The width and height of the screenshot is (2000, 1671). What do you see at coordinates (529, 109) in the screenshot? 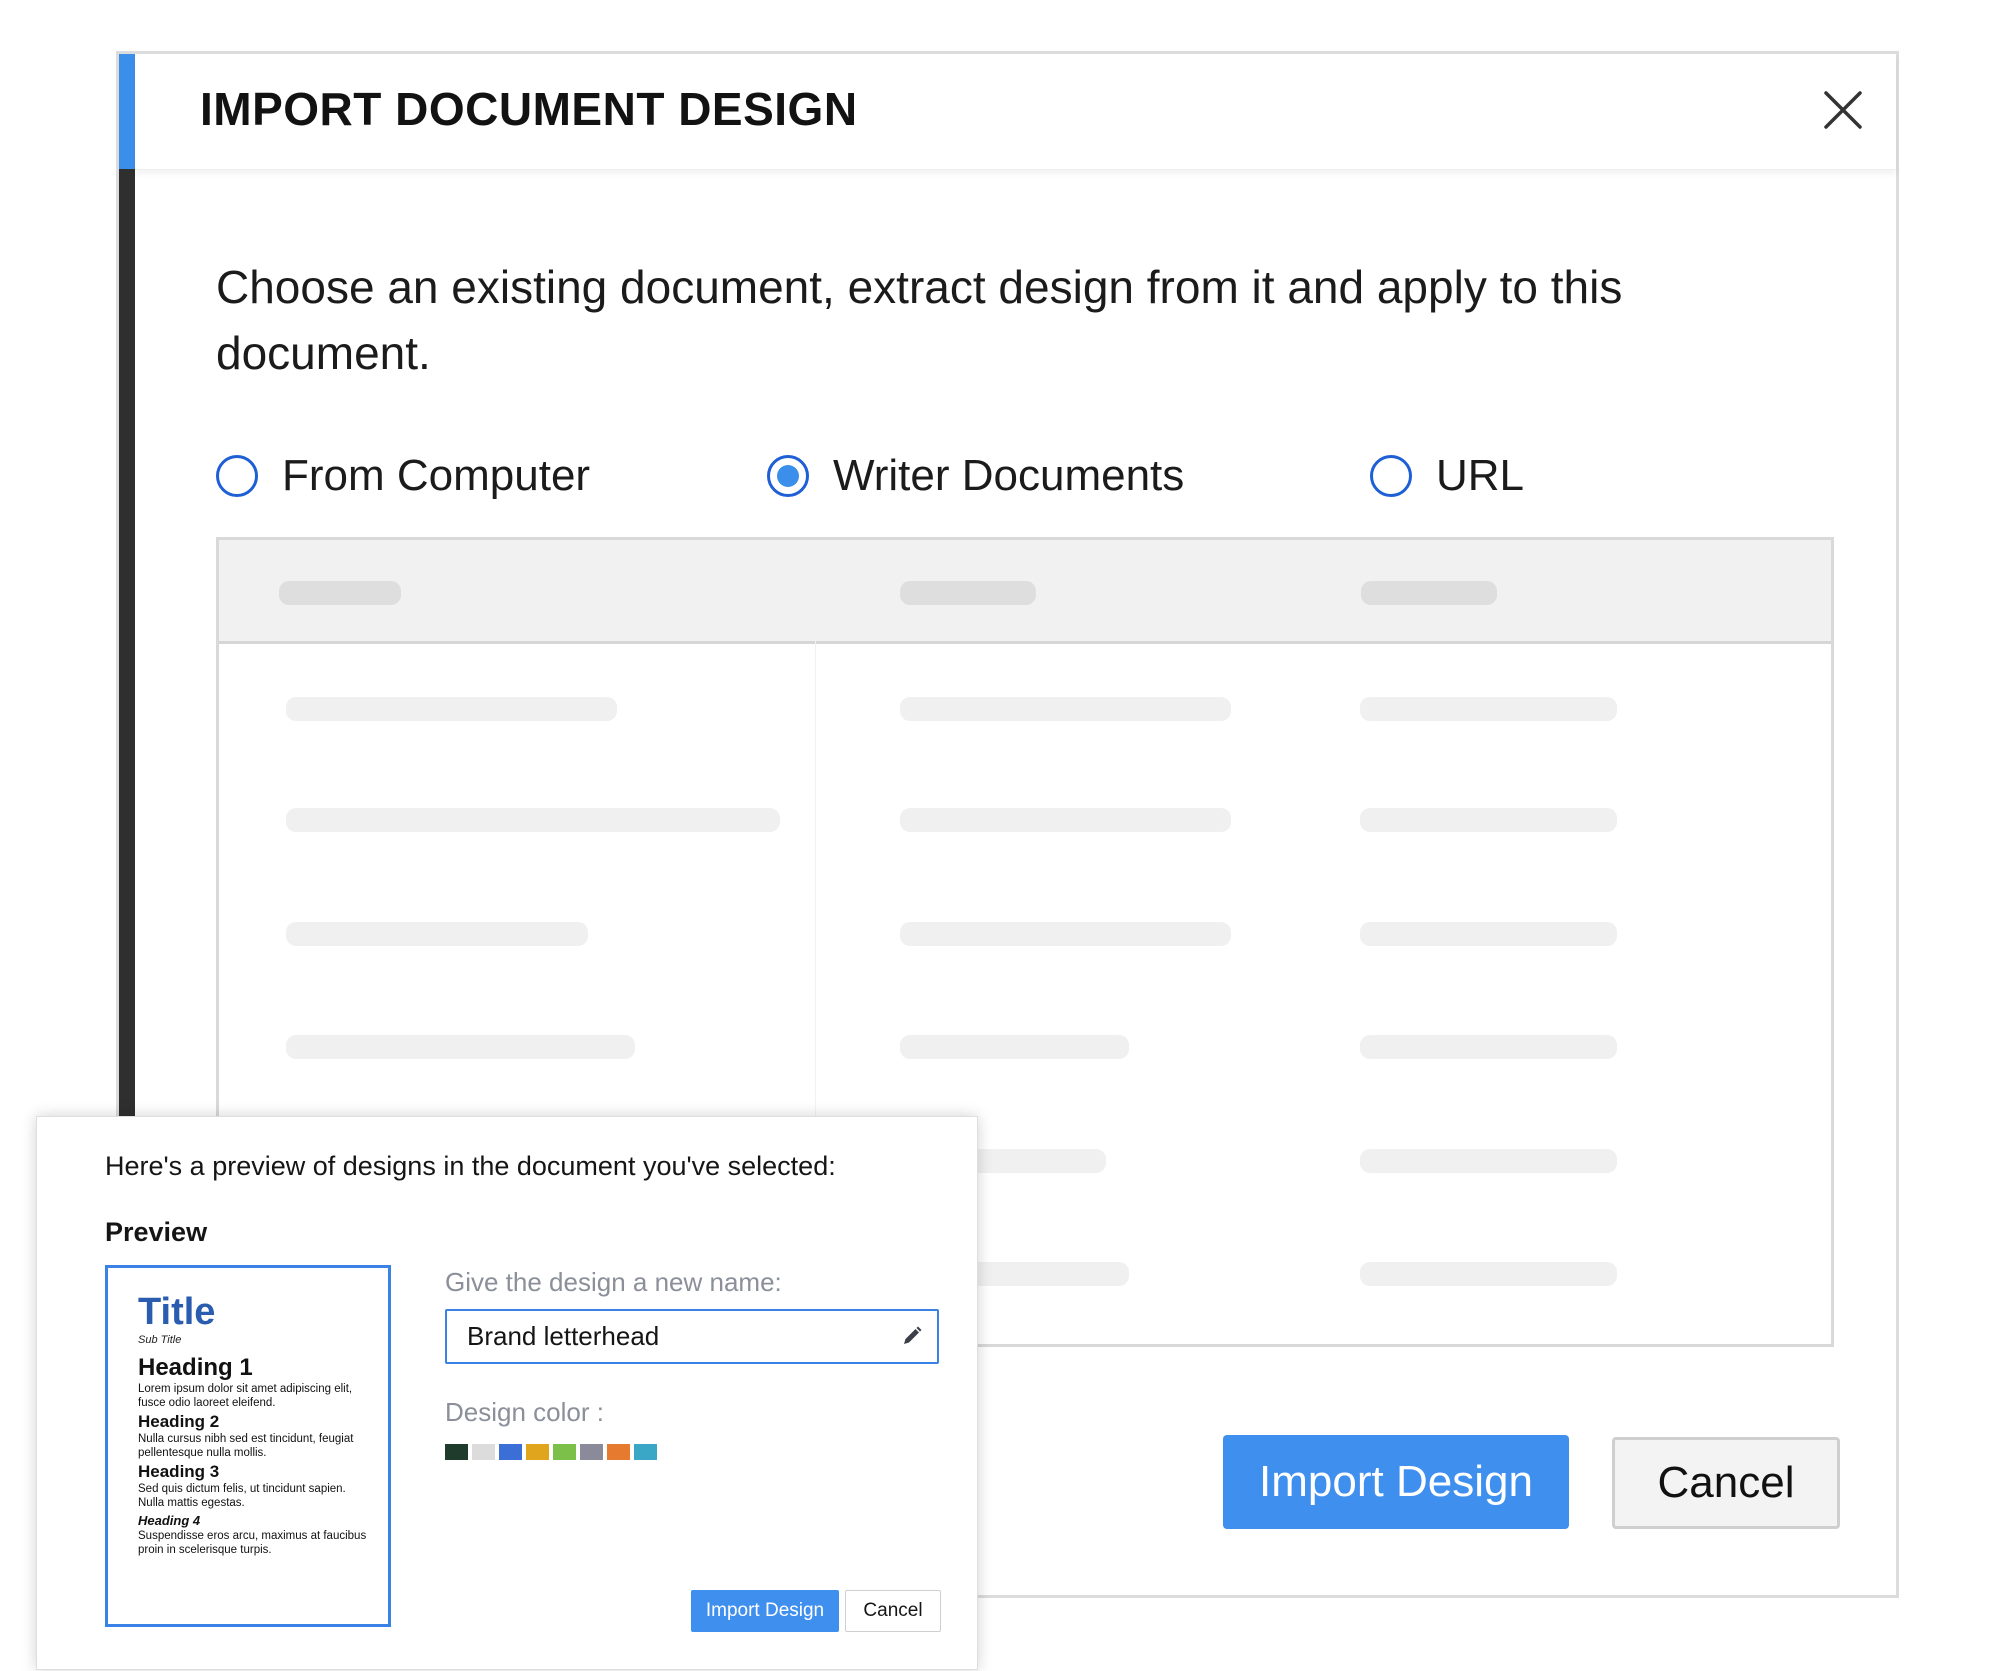
I see `dialog-title: IMPORT DOCUMENT DESIGN` at bounding box center [529, 109].